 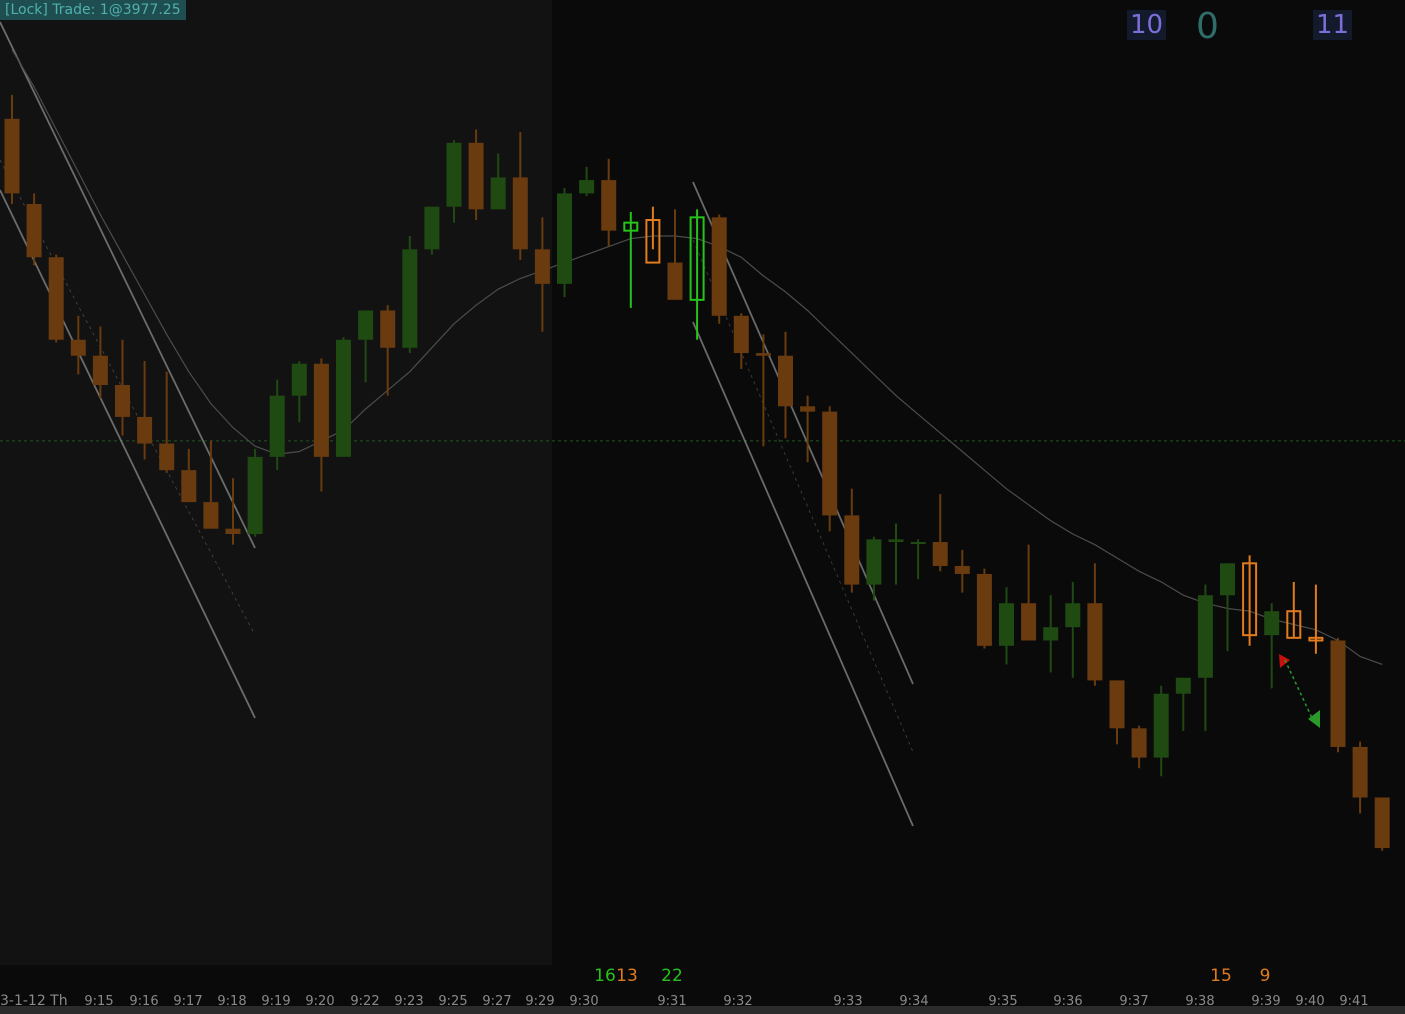 I want to click on volume-marker: 15, so click(x=1221, y=976).